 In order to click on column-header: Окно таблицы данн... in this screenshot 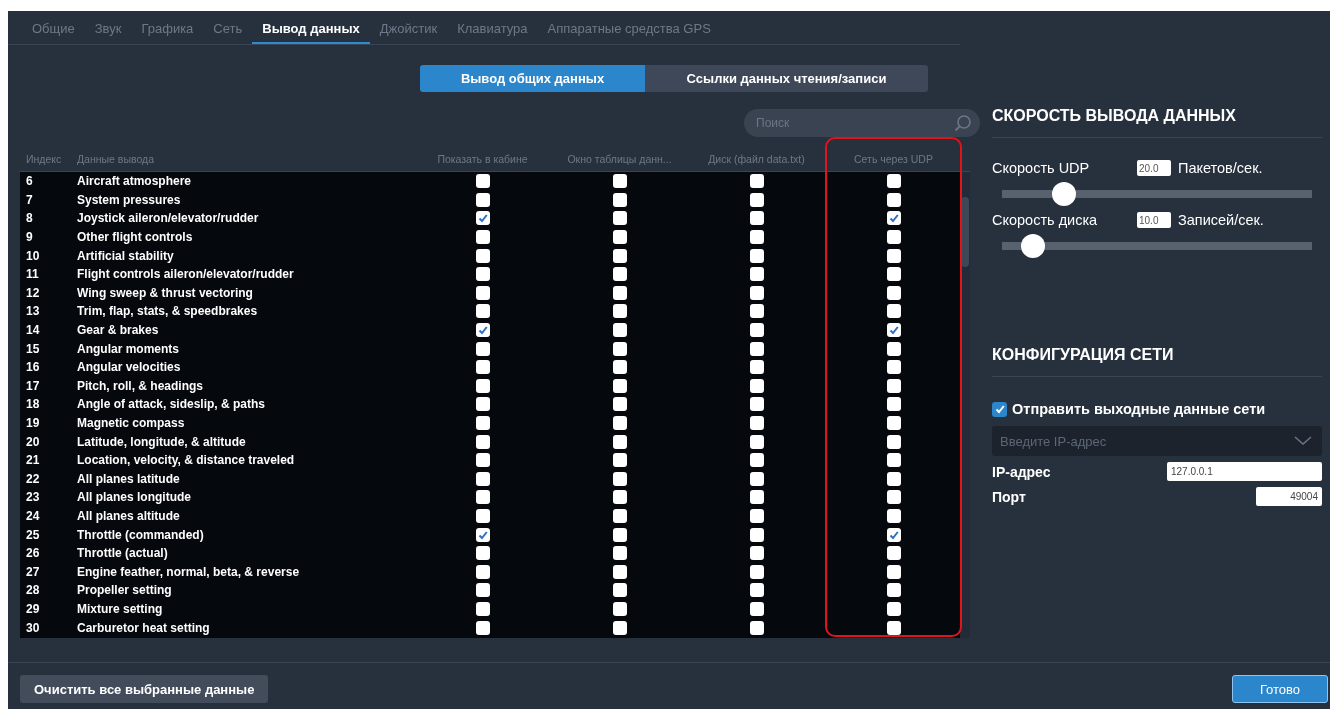, I will do `click(619, 159)`.